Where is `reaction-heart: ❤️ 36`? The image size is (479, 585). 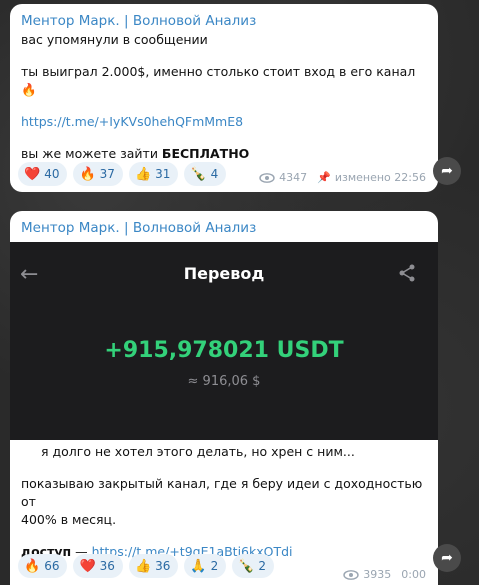
reaction-heart: ❤️ 36 is located at coordinates (98, 566).